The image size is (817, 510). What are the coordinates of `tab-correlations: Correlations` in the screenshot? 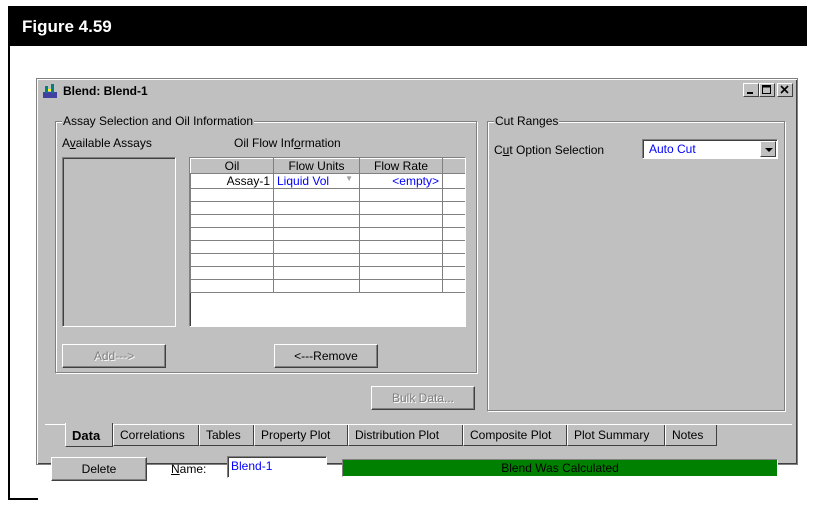 It's located at (156, 435).